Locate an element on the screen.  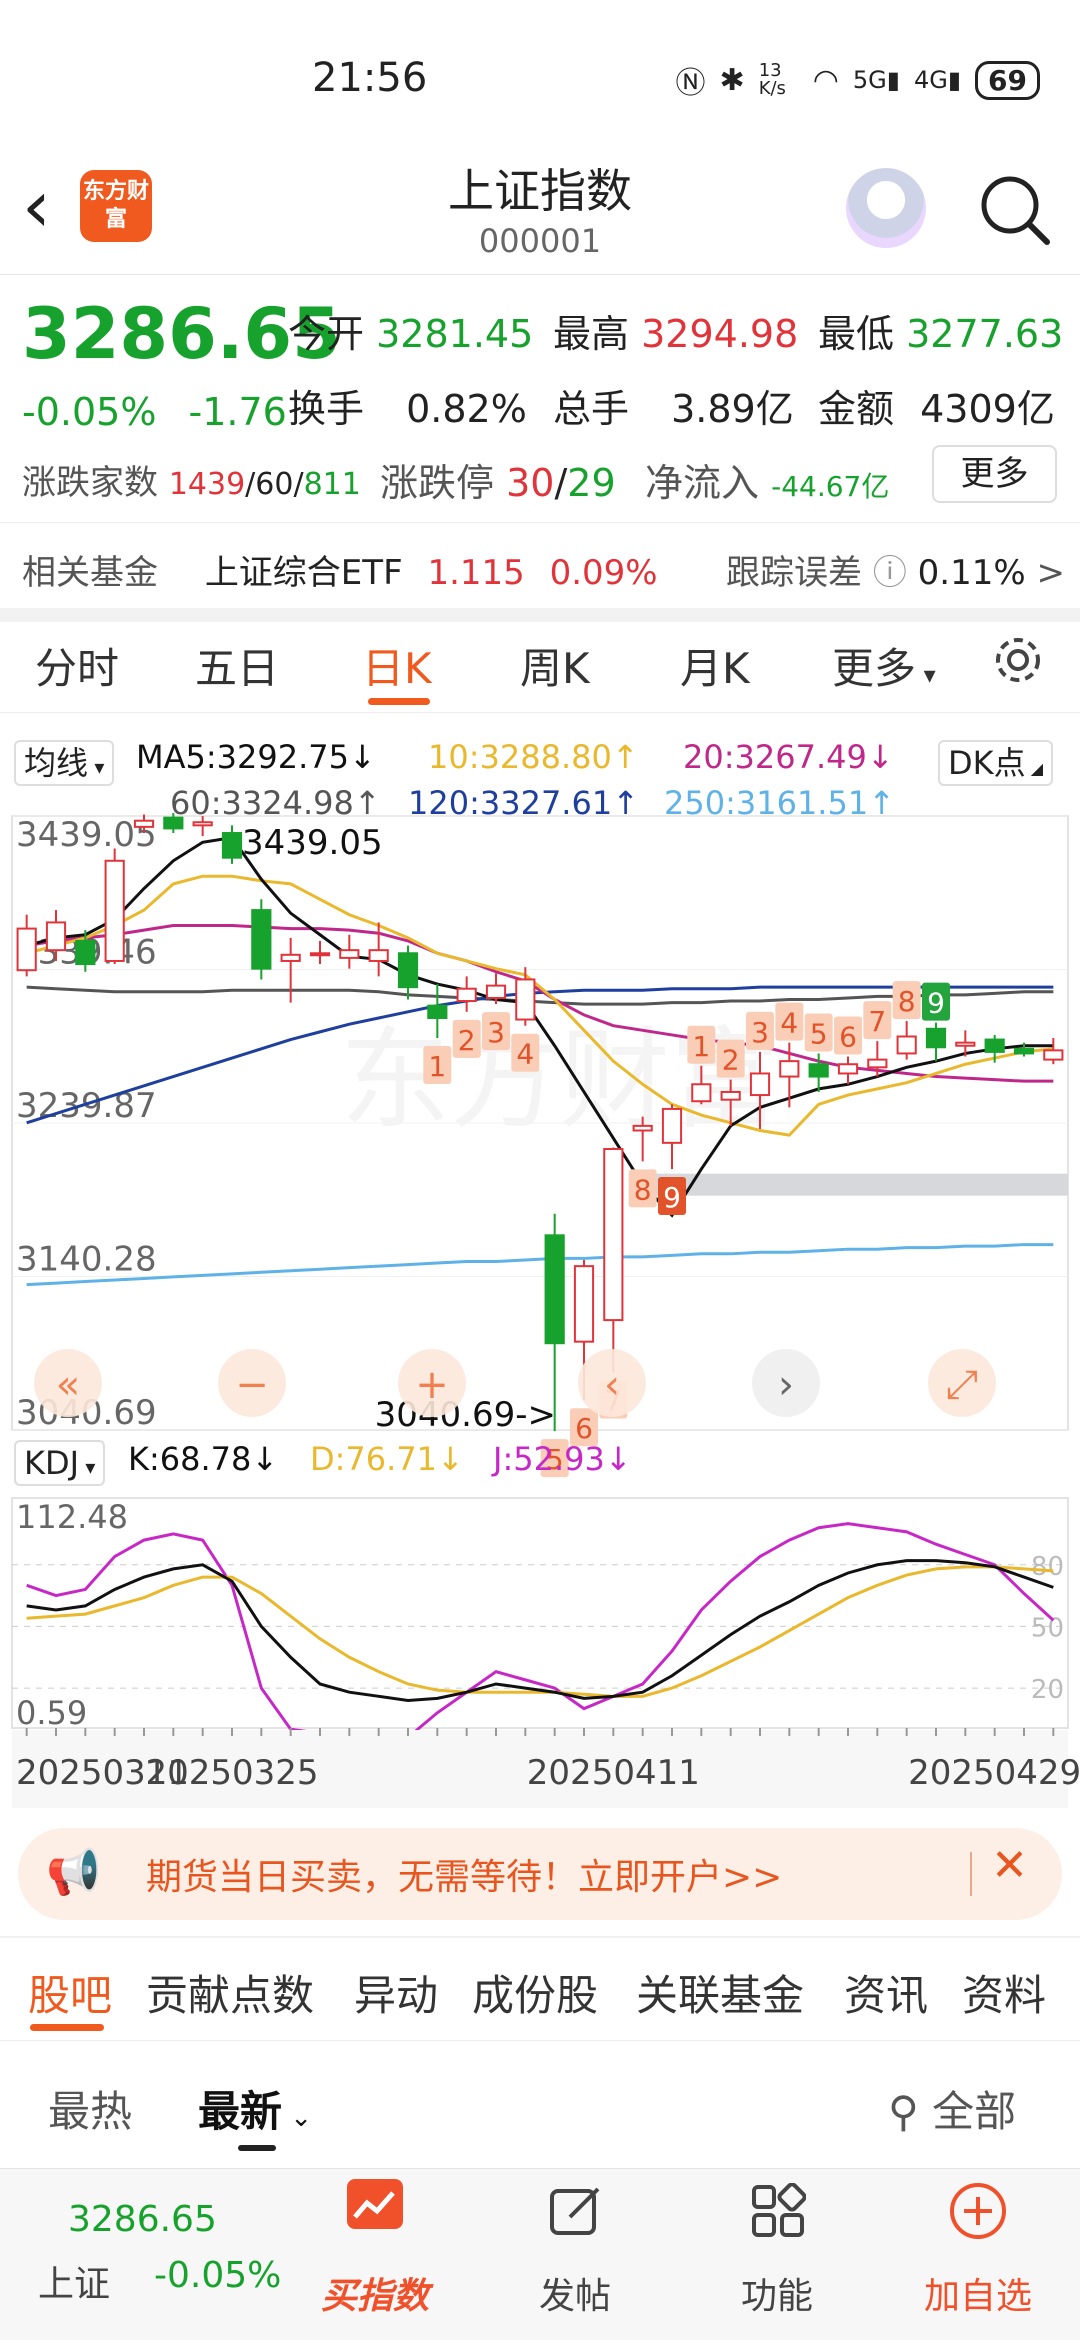
assistant-robot-icon is located at coordinates (886, 208).